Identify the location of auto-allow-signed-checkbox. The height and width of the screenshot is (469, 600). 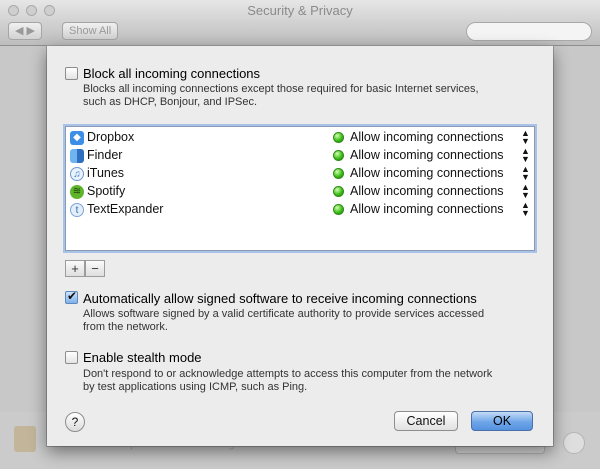
(71, 296).